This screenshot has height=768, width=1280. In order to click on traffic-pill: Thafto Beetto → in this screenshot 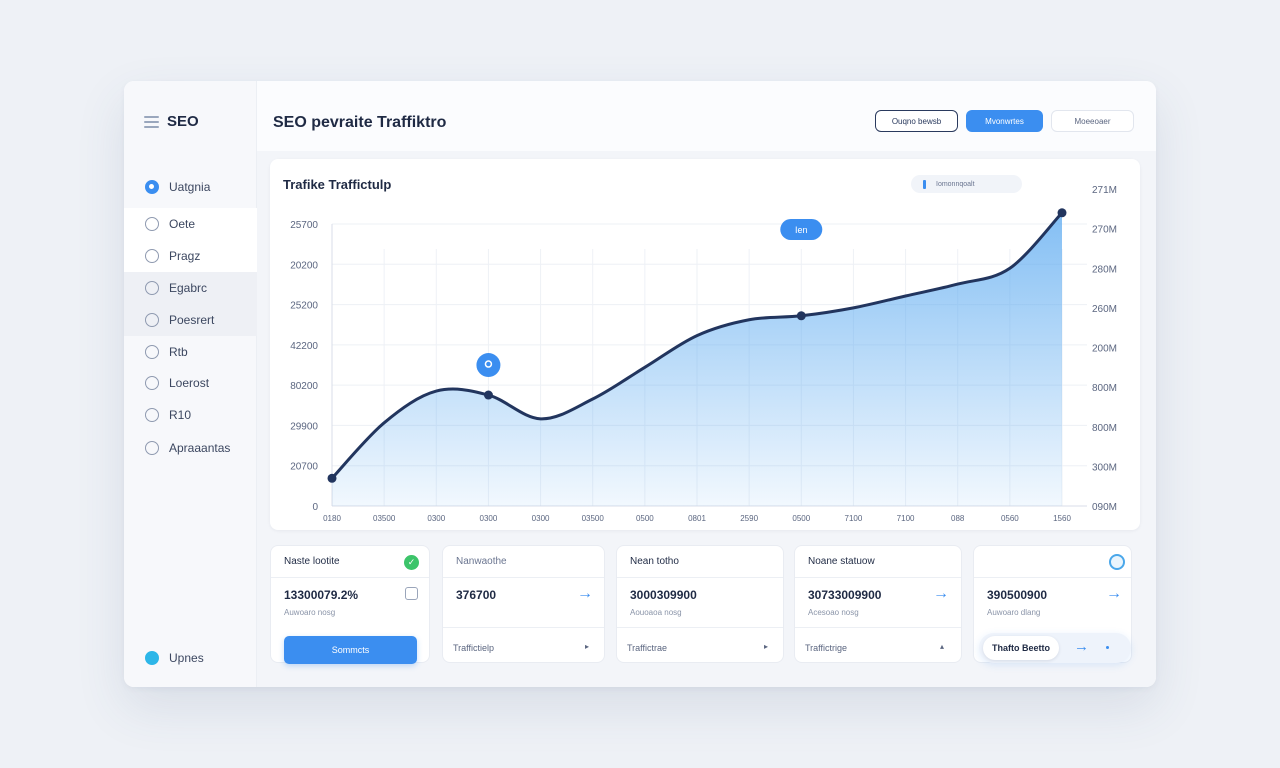, I will do `click(1055, 648)`.